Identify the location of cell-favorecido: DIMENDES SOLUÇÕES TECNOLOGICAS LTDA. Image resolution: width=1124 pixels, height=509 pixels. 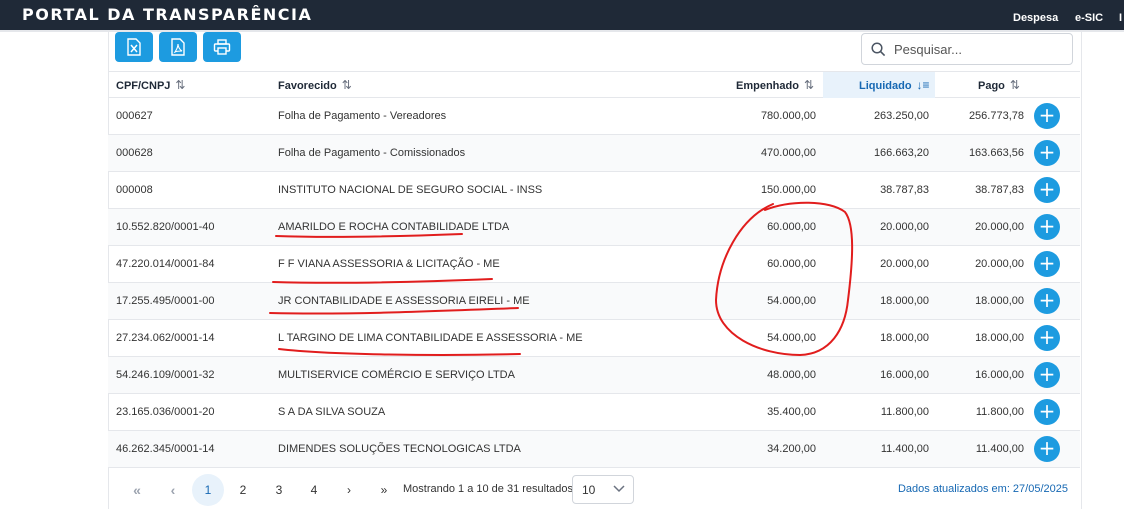
(399, 449).